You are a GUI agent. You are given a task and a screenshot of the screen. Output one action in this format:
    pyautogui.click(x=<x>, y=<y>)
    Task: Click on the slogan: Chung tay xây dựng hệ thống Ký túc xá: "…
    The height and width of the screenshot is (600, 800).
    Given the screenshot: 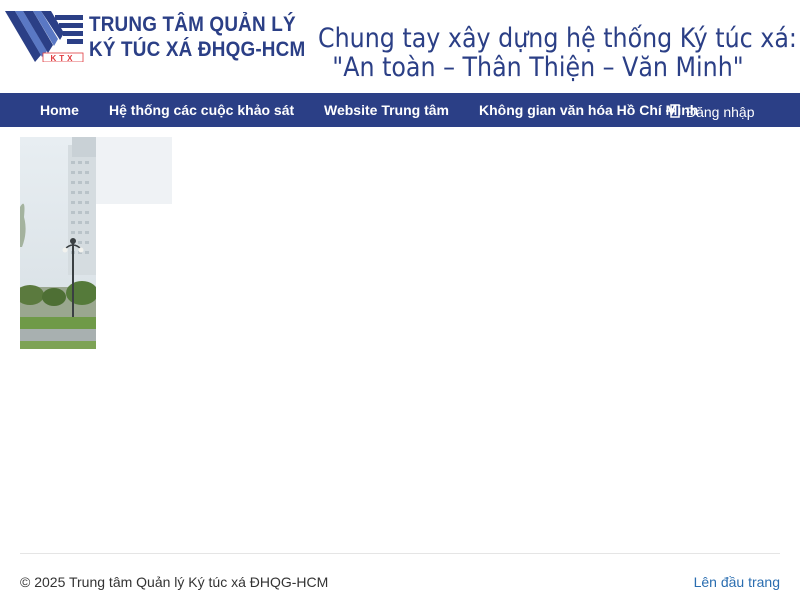 What is the action you would take?
    pyautogui.click(x=542, y=53)
    